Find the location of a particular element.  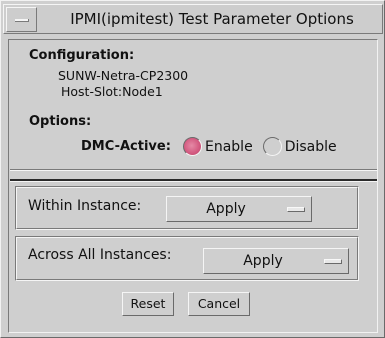

disable-radio: Disable is located at coordinates (299, 146).